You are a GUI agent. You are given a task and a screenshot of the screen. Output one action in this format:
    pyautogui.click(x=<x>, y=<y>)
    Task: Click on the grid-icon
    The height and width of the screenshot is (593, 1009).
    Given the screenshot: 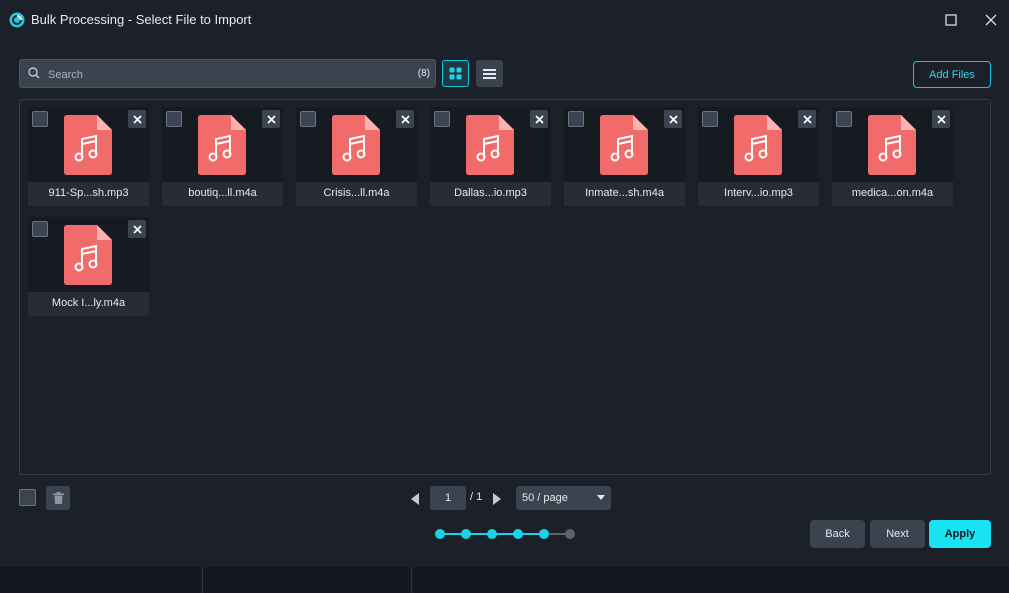 What is the action you would take?
    pyautogui.click(x=455, y=73)
    